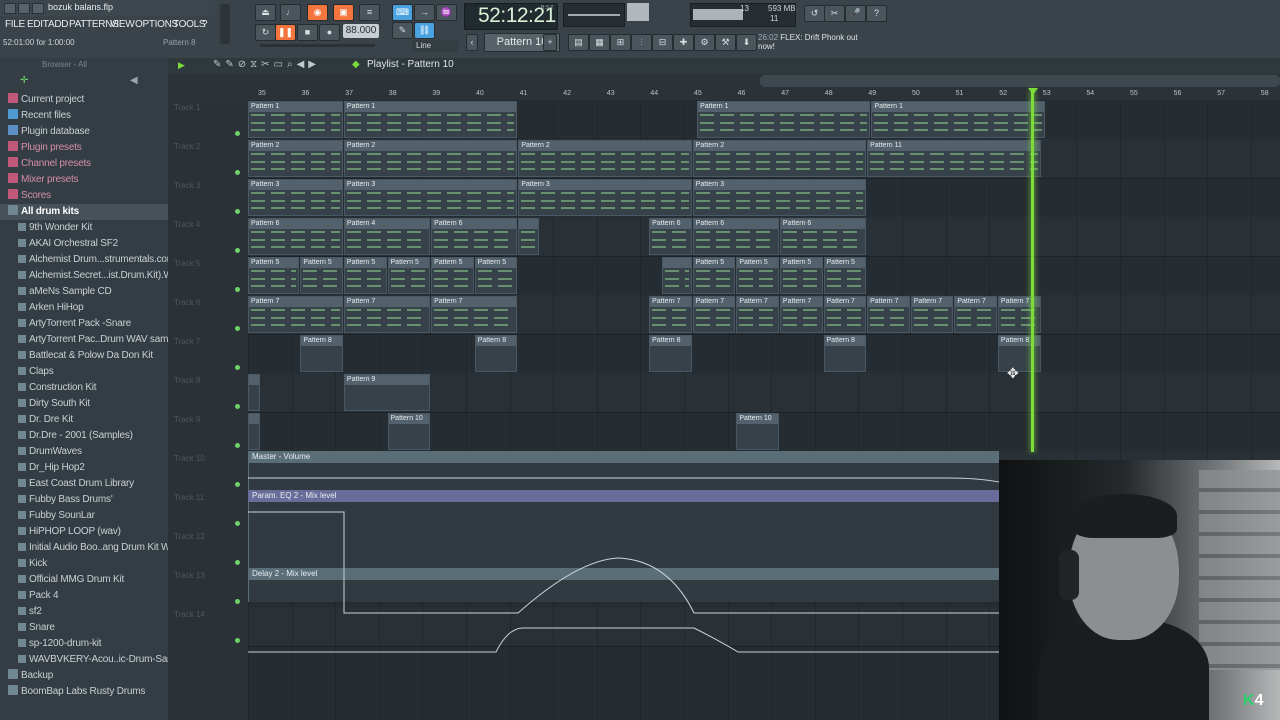 The height and width of the screenshot is (720, 1280). I want to click on snap-icon: →, so click(424, 12).